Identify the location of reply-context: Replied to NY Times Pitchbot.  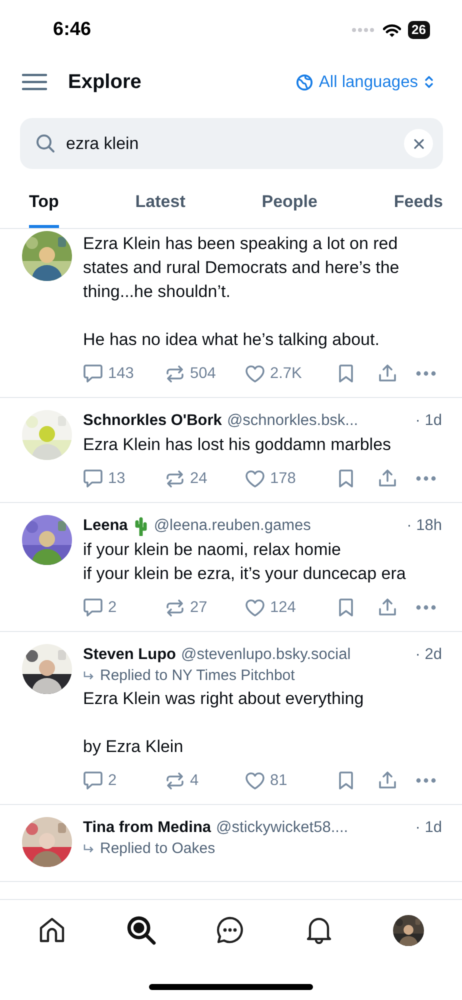
(262, 676).